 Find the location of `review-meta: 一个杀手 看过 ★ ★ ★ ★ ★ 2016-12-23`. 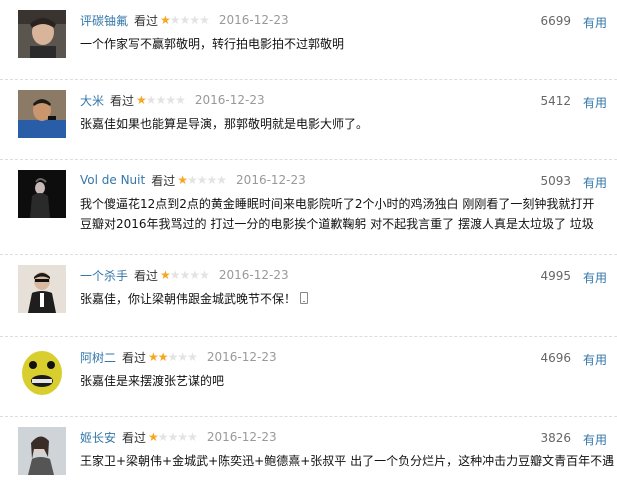

review-meta: 一个杀手 看过 ★ ★ ★ ★ ★ 2016-12-23 is located at coordinates (184, 275).